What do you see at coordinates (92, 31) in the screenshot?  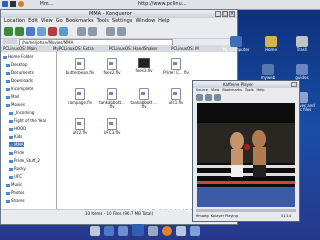 I see `zoom-out-icon` at bounding box center [92, 31].